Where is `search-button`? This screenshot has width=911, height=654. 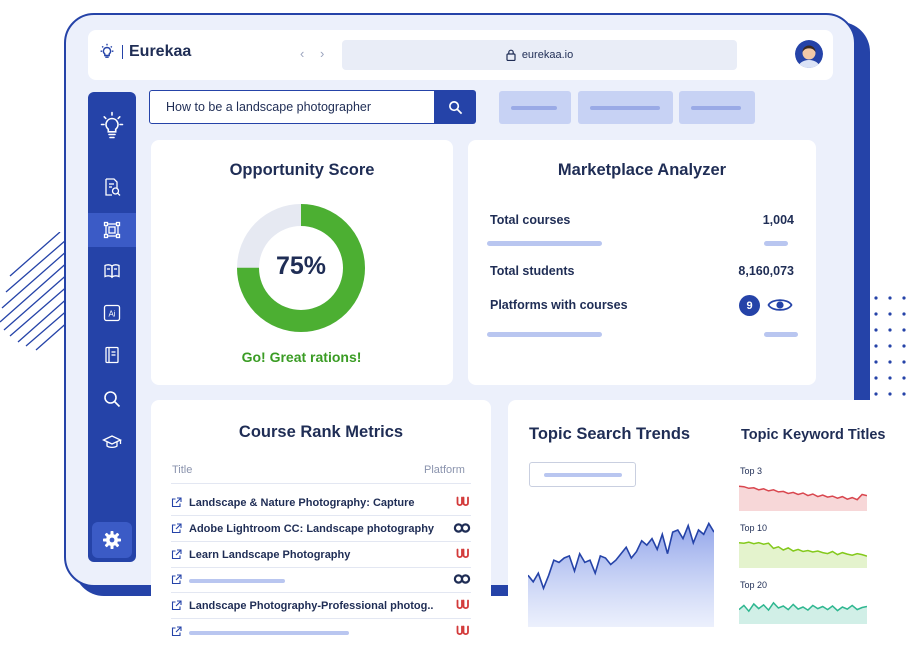 search-button is located at coordinates (455, 107).